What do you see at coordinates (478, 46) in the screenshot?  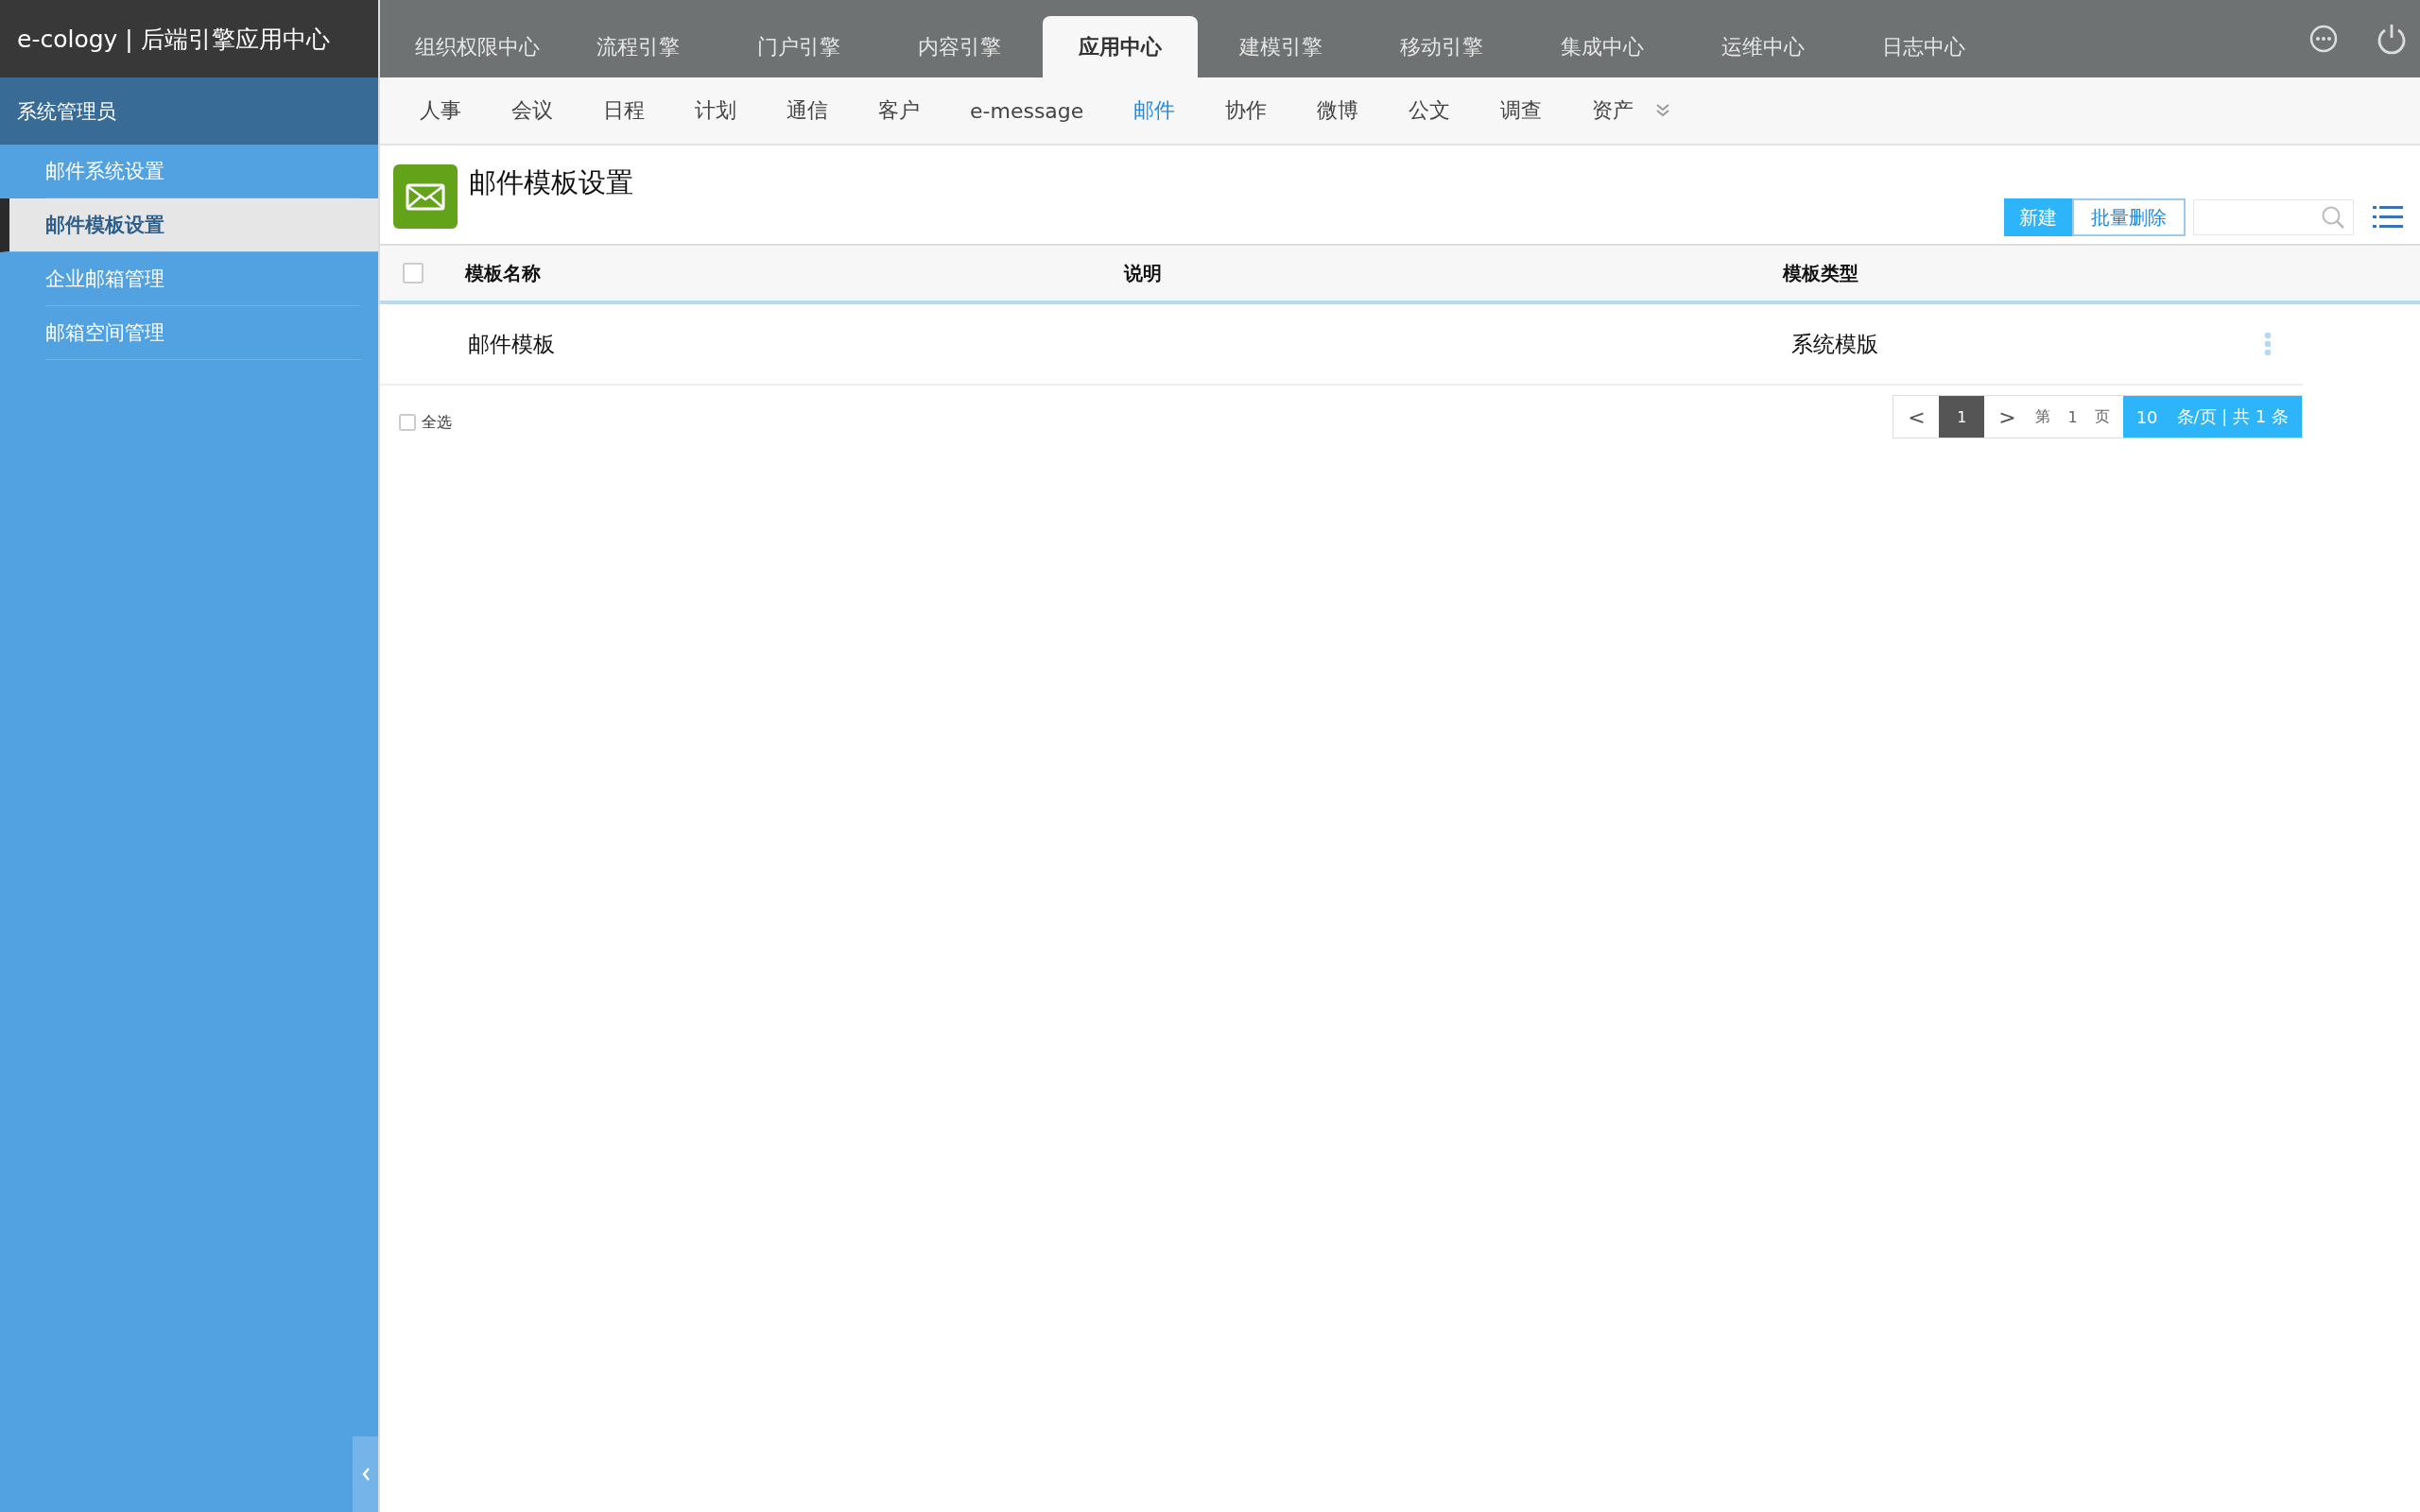 I see `module-tab: 组织权限中心` at bounding box center [478, 46].